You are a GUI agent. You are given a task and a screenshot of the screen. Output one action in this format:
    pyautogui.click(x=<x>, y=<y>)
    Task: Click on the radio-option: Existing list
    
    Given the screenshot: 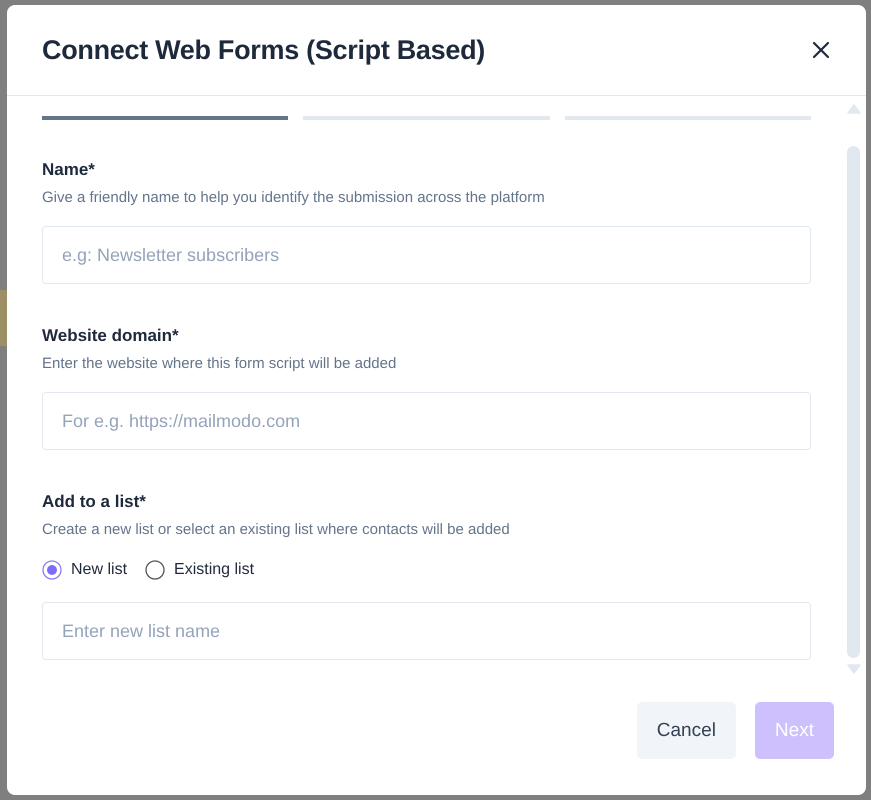 What is the action you would take?
    pyautogui.click(x=199, y=570)
    